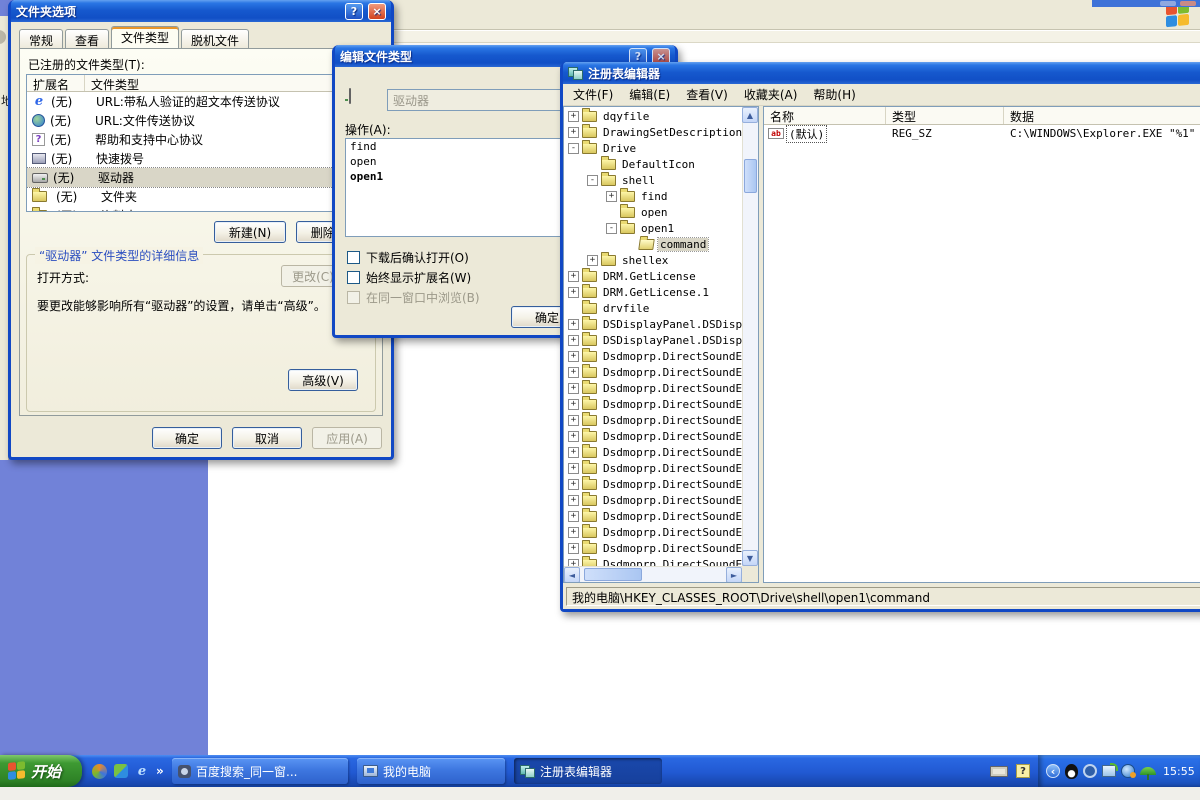 The image size is (1200, 800). Describe the element at coordinates (193, 158) in the screenshot. I see `file-type-row: (无) 快速拨号` at that location.